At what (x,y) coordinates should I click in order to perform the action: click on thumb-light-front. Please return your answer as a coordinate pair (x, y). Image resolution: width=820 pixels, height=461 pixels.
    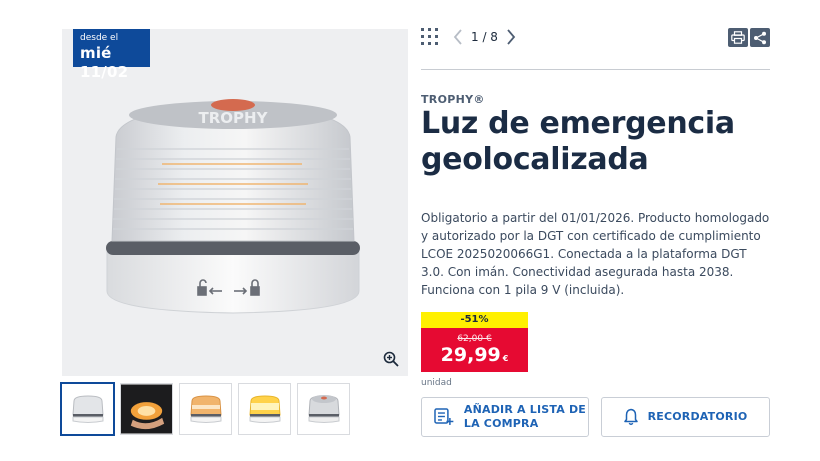
    Looking at the image, I should click on (87, 409).